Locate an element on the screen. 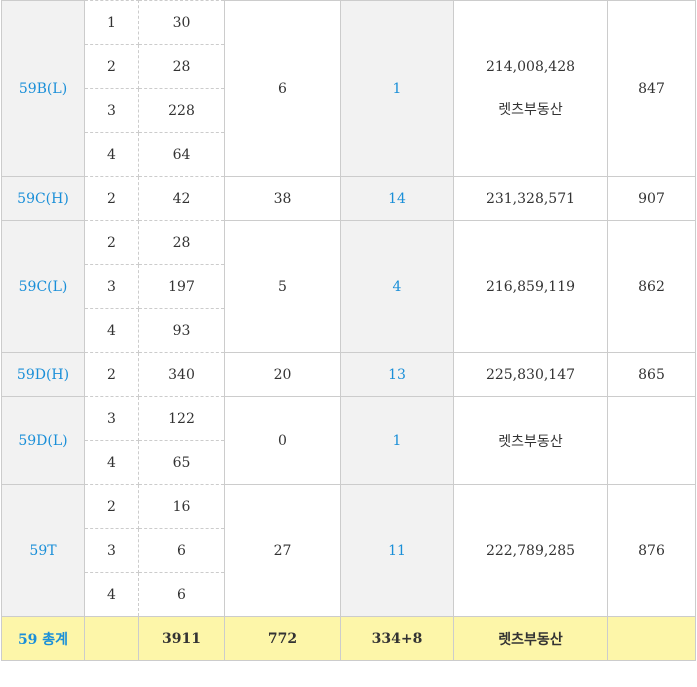 The width and height of the screenshot is (697, 687). link-count-cell: 4 is located at coordinates (397, 286).